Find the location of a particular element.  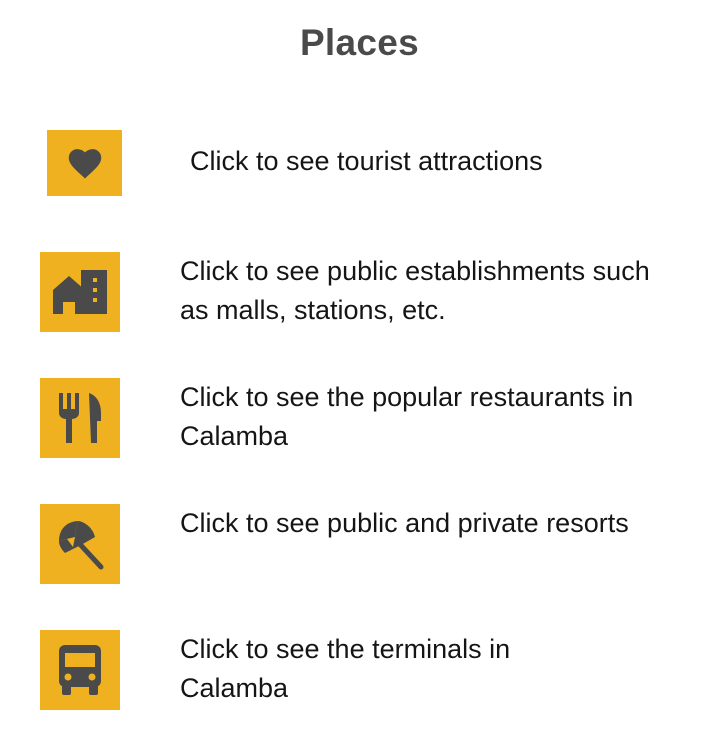

page-title: Places is located at coordinates (359, 42).